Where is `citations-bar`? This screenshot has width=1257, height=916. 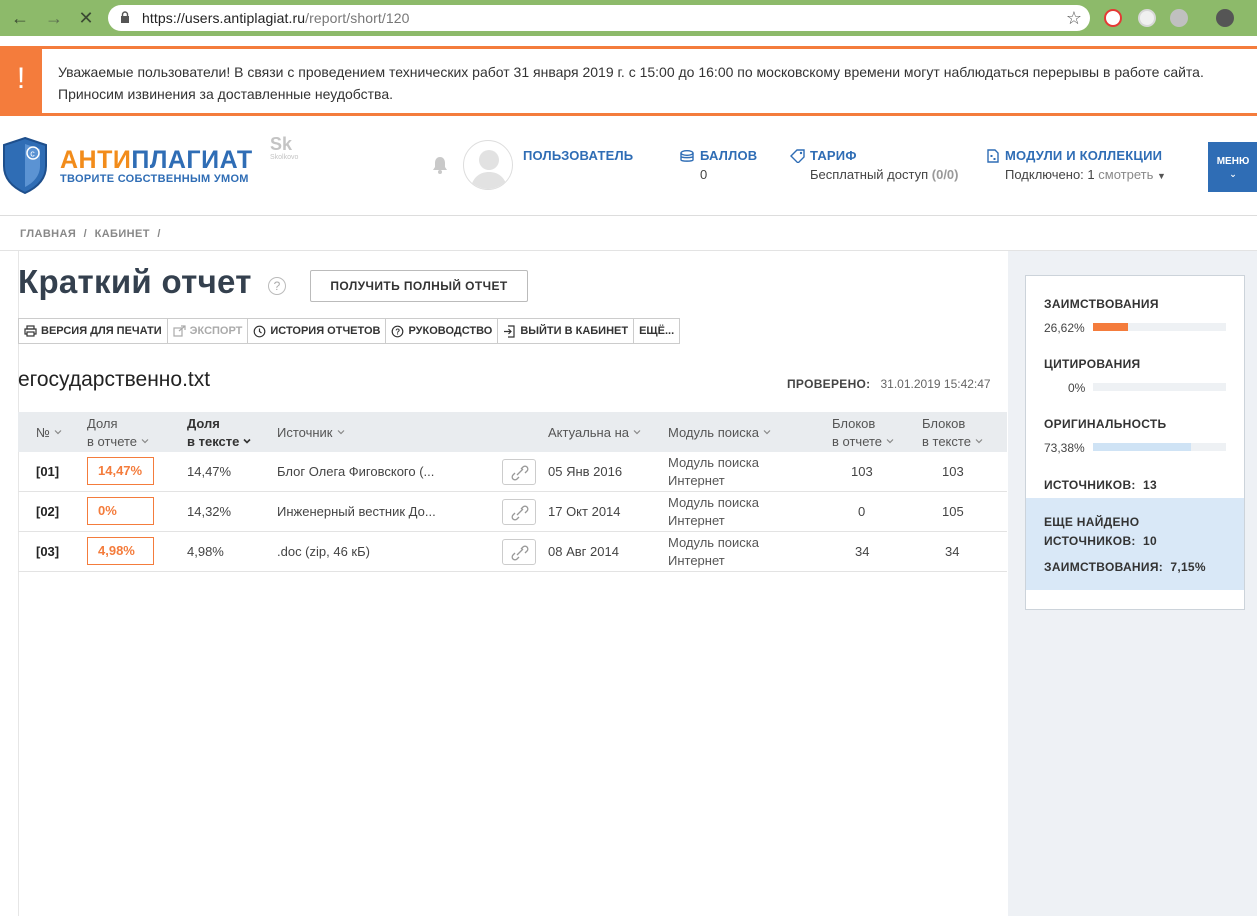
citations-bar is located at coordinates (1159, 387).